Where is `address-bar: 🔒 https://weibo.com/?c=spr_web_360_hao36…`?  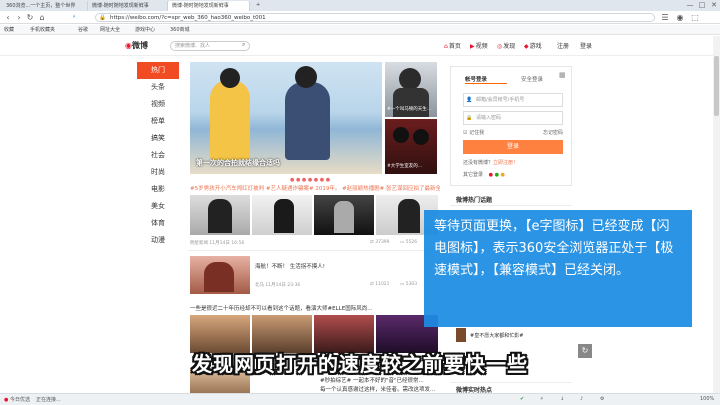
address-bar: 🔒 https://weibo.com/?c=spr_web_360_hao36… is located at coordinates (375, 17).